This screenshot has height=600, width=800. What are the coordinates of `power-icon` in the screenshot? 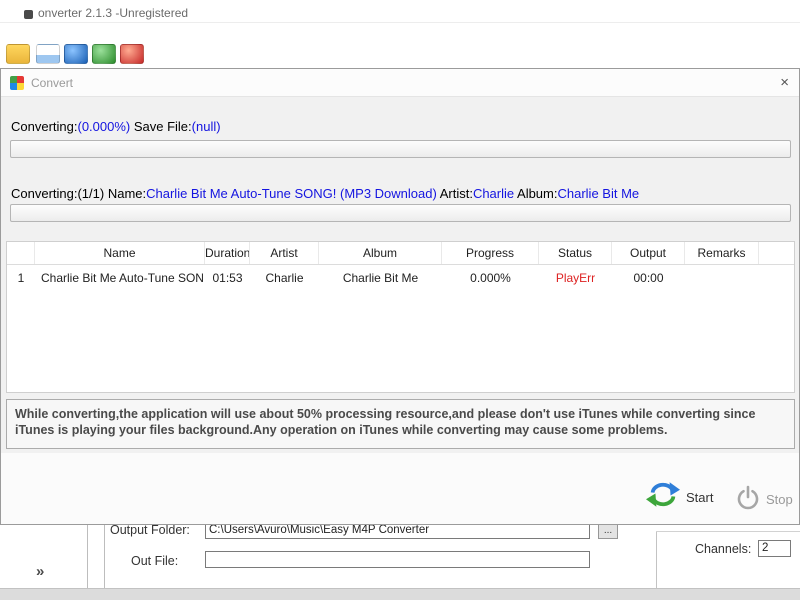 It's located at (748, 499).